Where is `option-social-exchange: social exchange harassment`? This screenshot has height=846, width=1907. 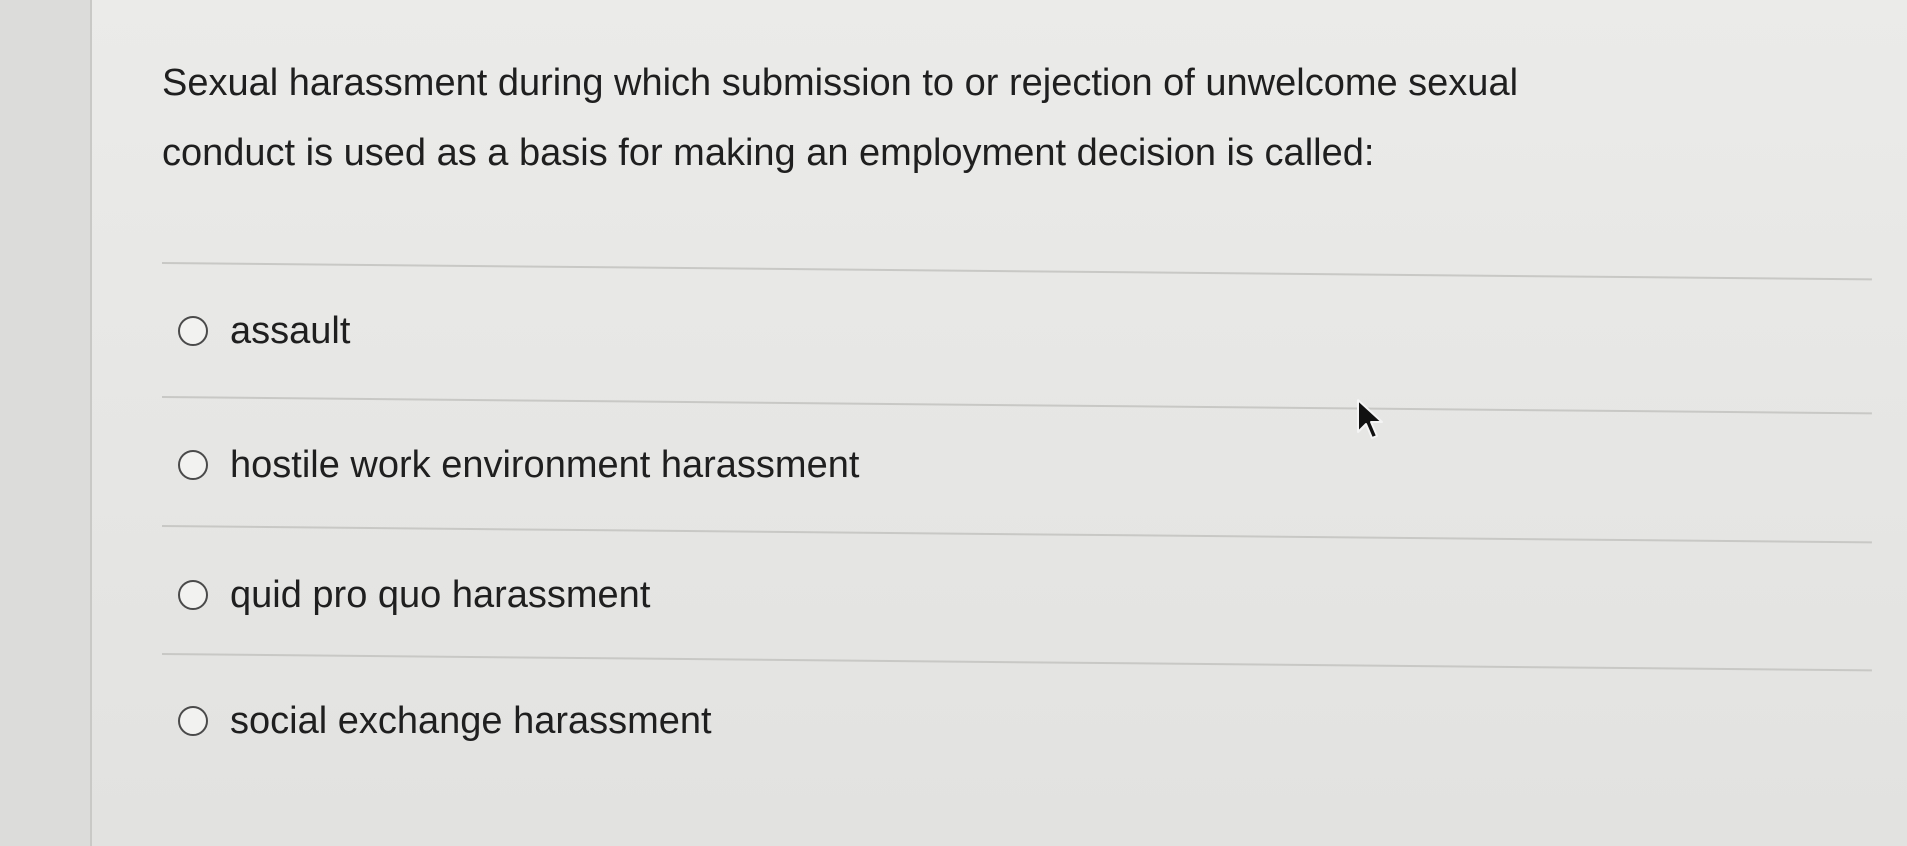
option-social-exchange: social exchange harassment is located at coordinates (445, 721).